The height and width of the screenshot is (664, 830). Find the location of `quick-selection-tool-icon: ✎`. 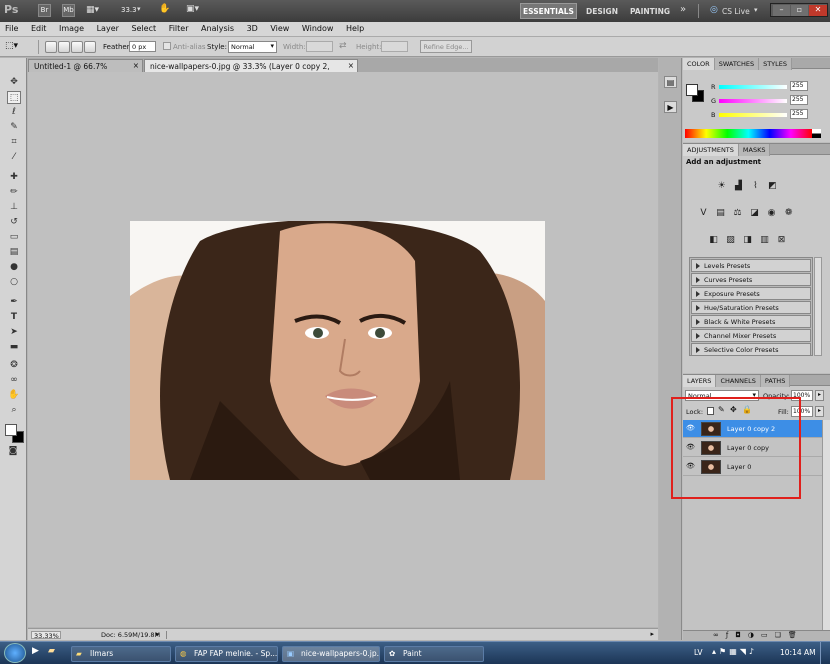

quick-selection-tool-icon: ✎ is located at coordinates (14, 127).